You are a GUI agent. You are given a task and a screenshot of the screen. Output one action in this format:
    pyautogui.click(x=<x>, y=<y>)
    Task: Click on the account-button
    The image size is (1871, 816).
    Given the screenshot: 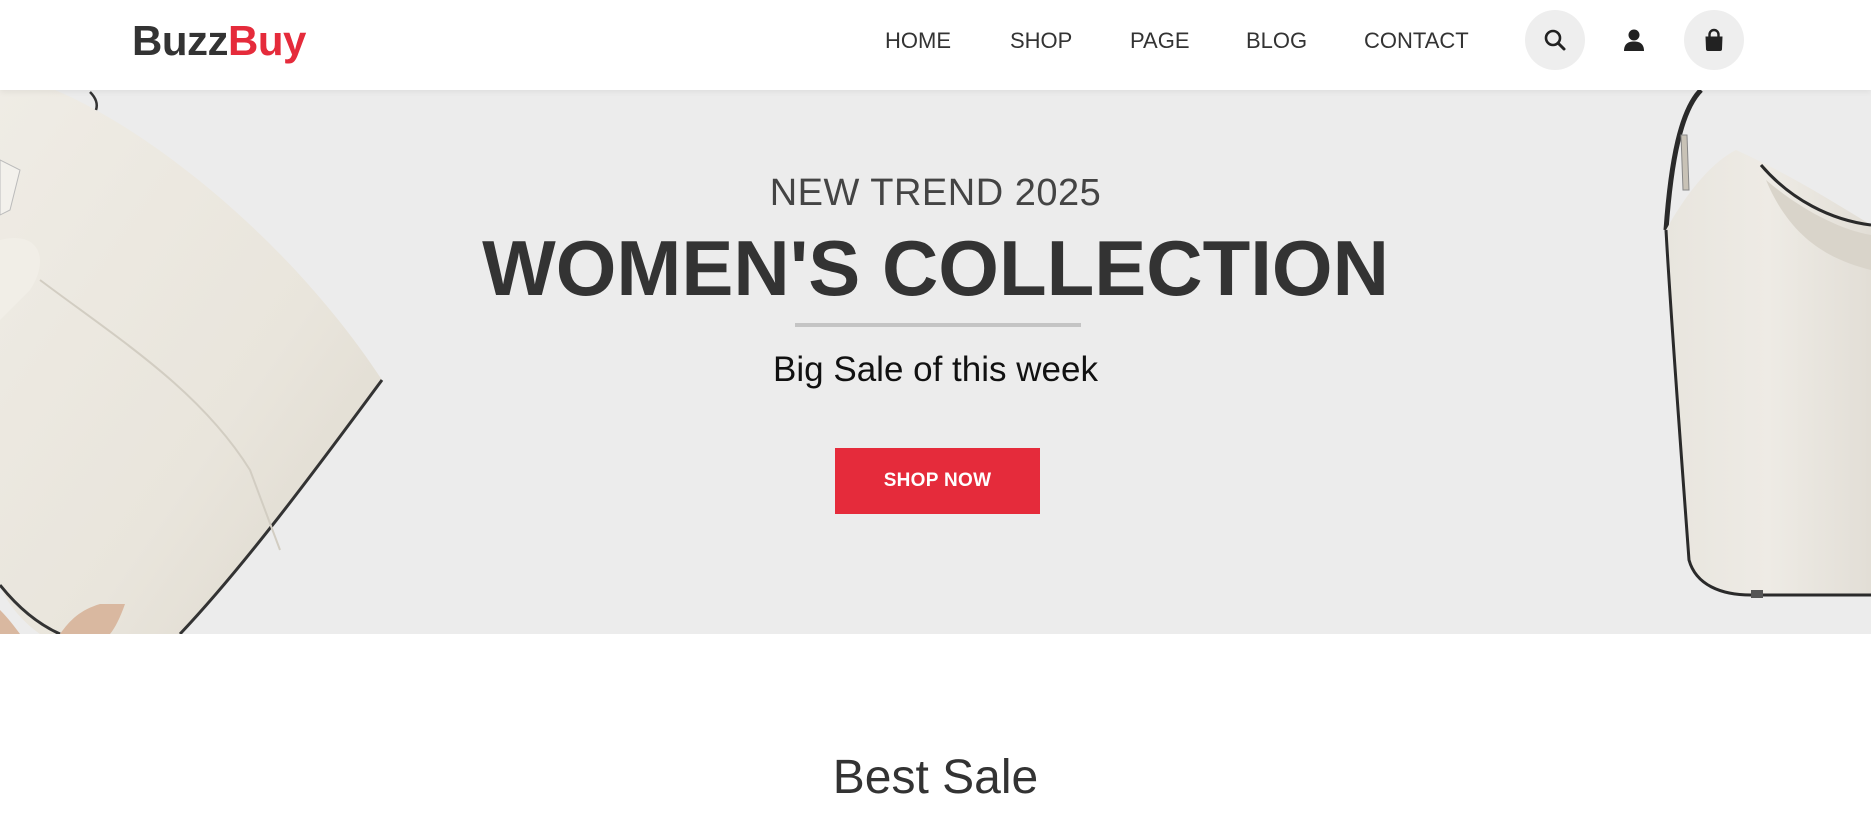 What is the action you would take?
    pyautogui.click(x=1634, y=40)
    